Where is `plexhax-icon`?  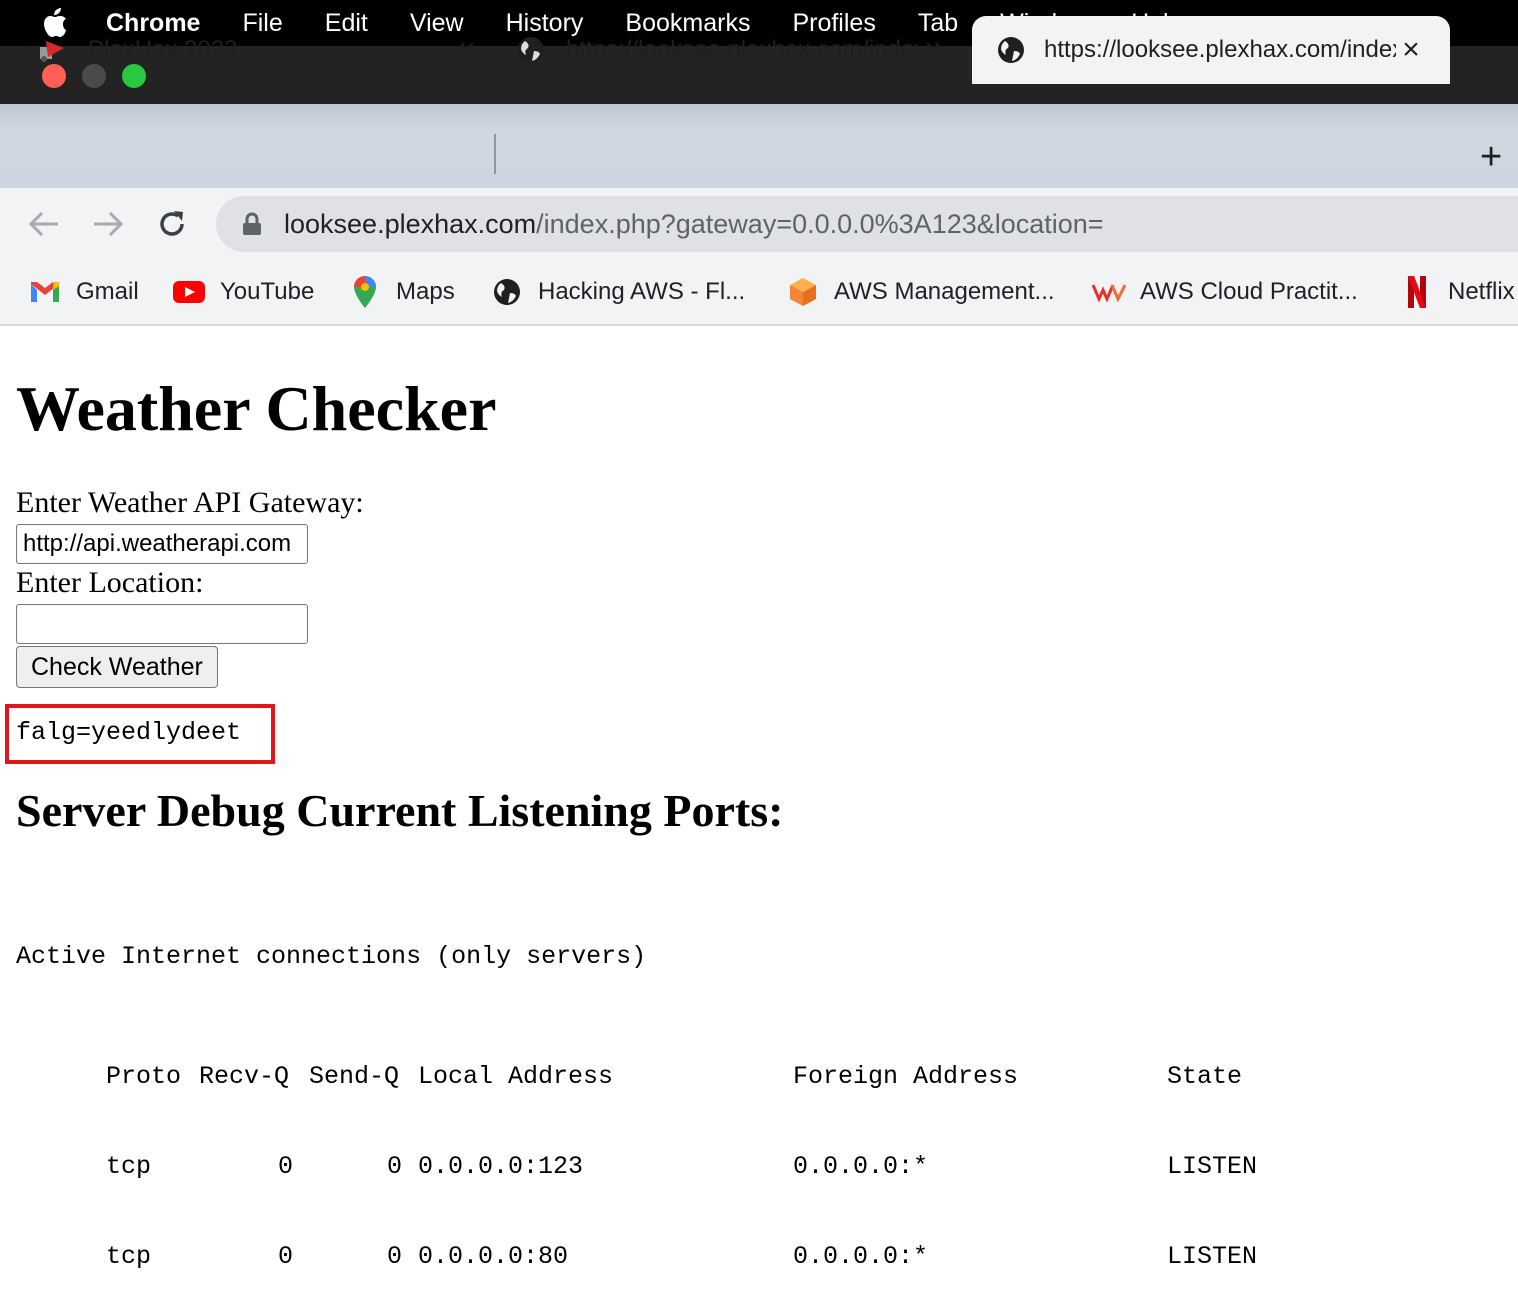 plexhax-icon is located at coordinates (58, 50).